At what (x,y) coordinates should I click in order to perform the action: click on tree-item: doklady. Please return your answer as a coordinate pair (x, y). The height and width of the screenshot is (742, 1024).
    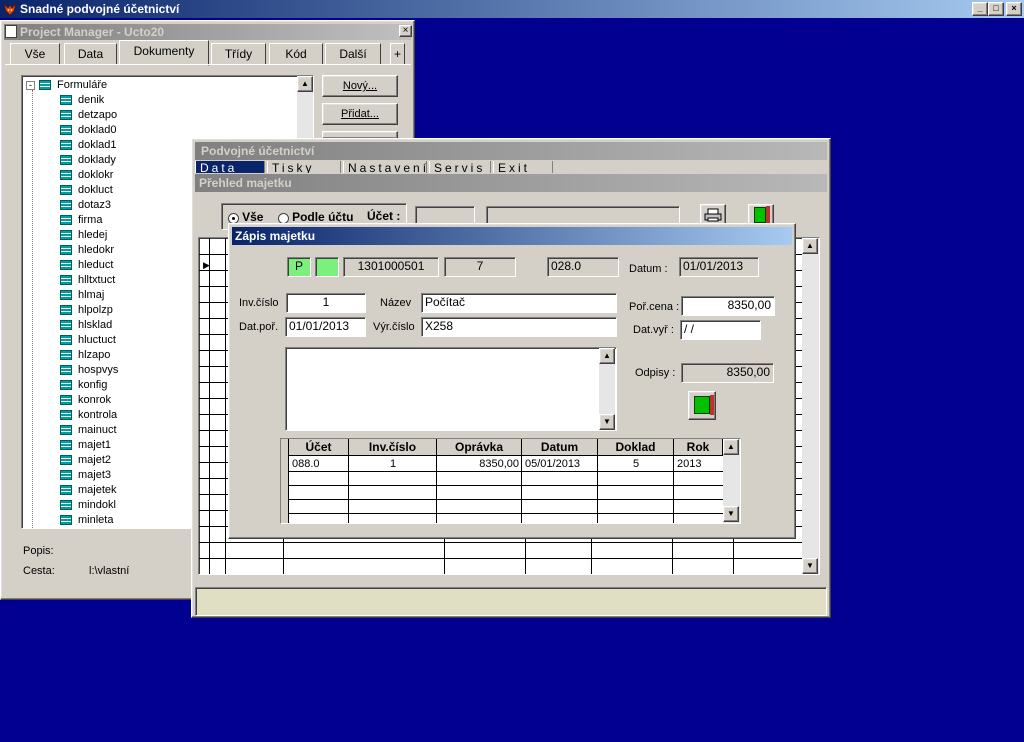
    Looking at the image, I should click on (88, 160).